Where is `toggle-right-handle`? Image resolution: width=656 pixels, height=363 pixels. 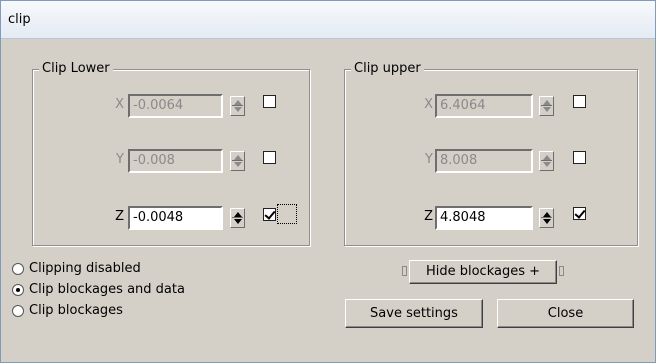 toggle-right-handle is located at coordinates (561, 271).